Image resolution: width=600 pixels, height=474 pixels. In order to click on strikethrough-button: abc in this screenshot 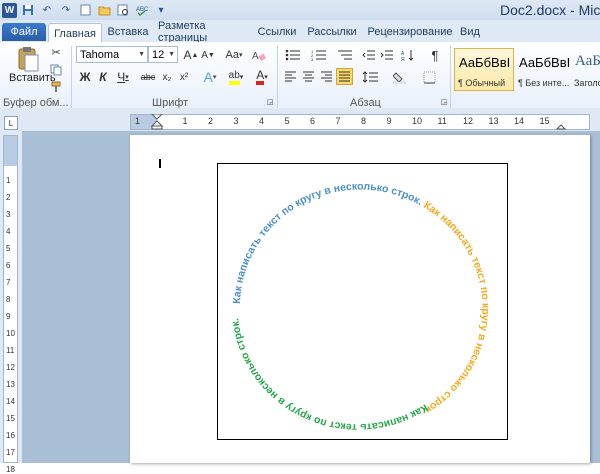, I will do `click(148, 77)`.